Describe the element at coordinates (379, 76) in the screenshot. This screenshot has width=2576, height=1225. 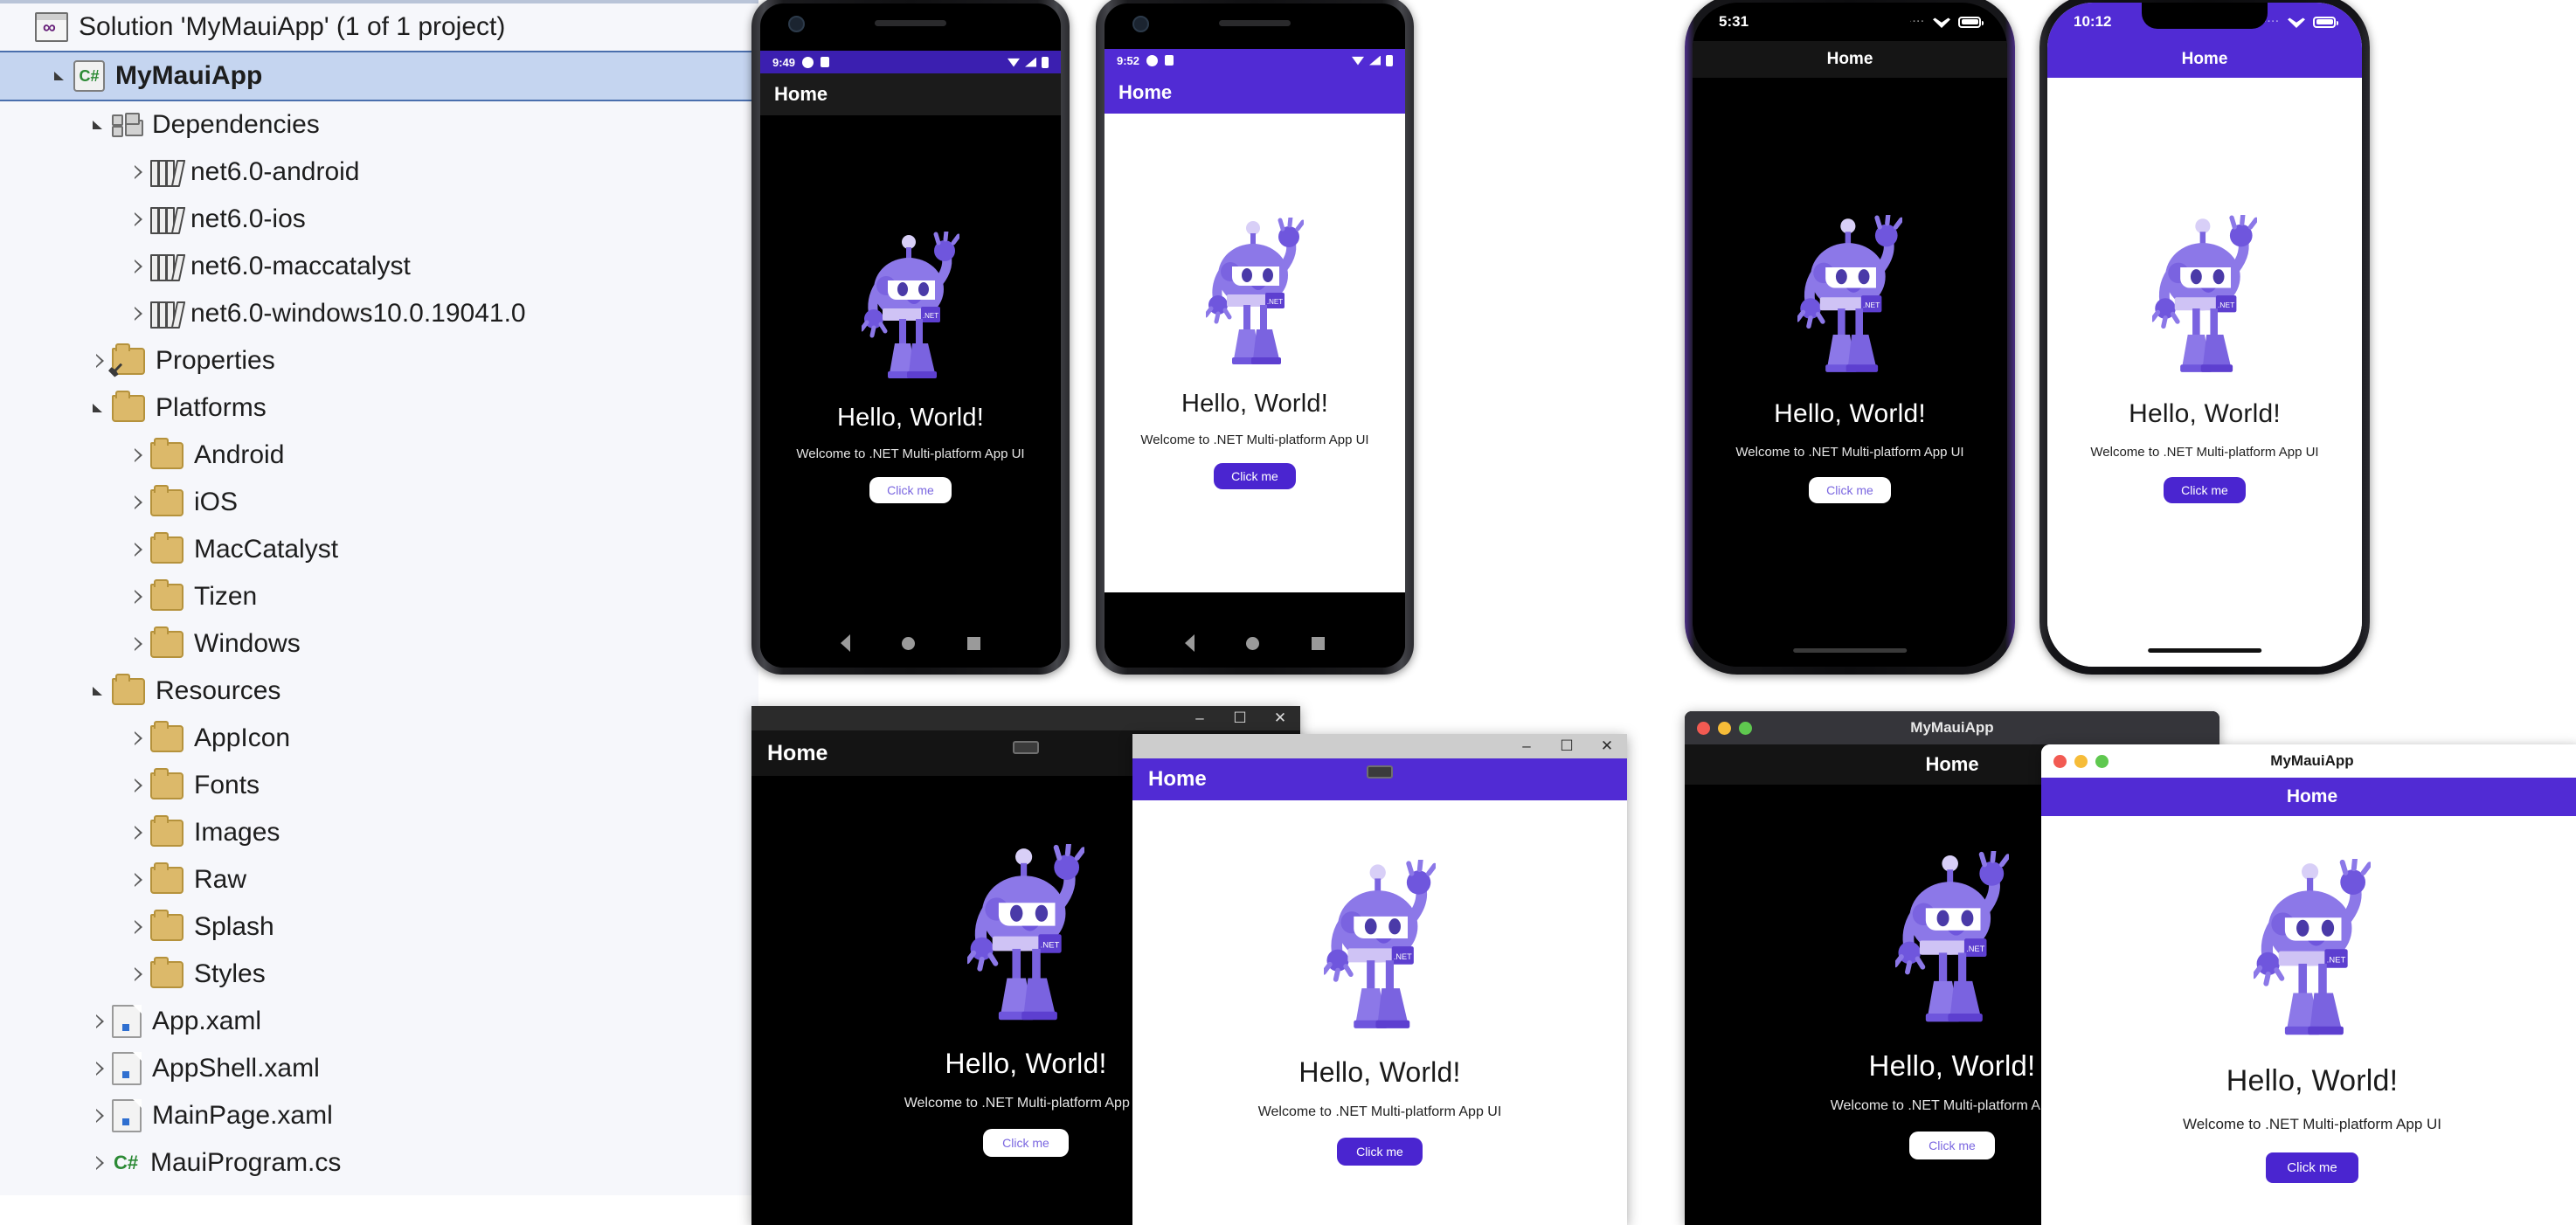
I see `tree-item: C# MyMauiApp` at that location.